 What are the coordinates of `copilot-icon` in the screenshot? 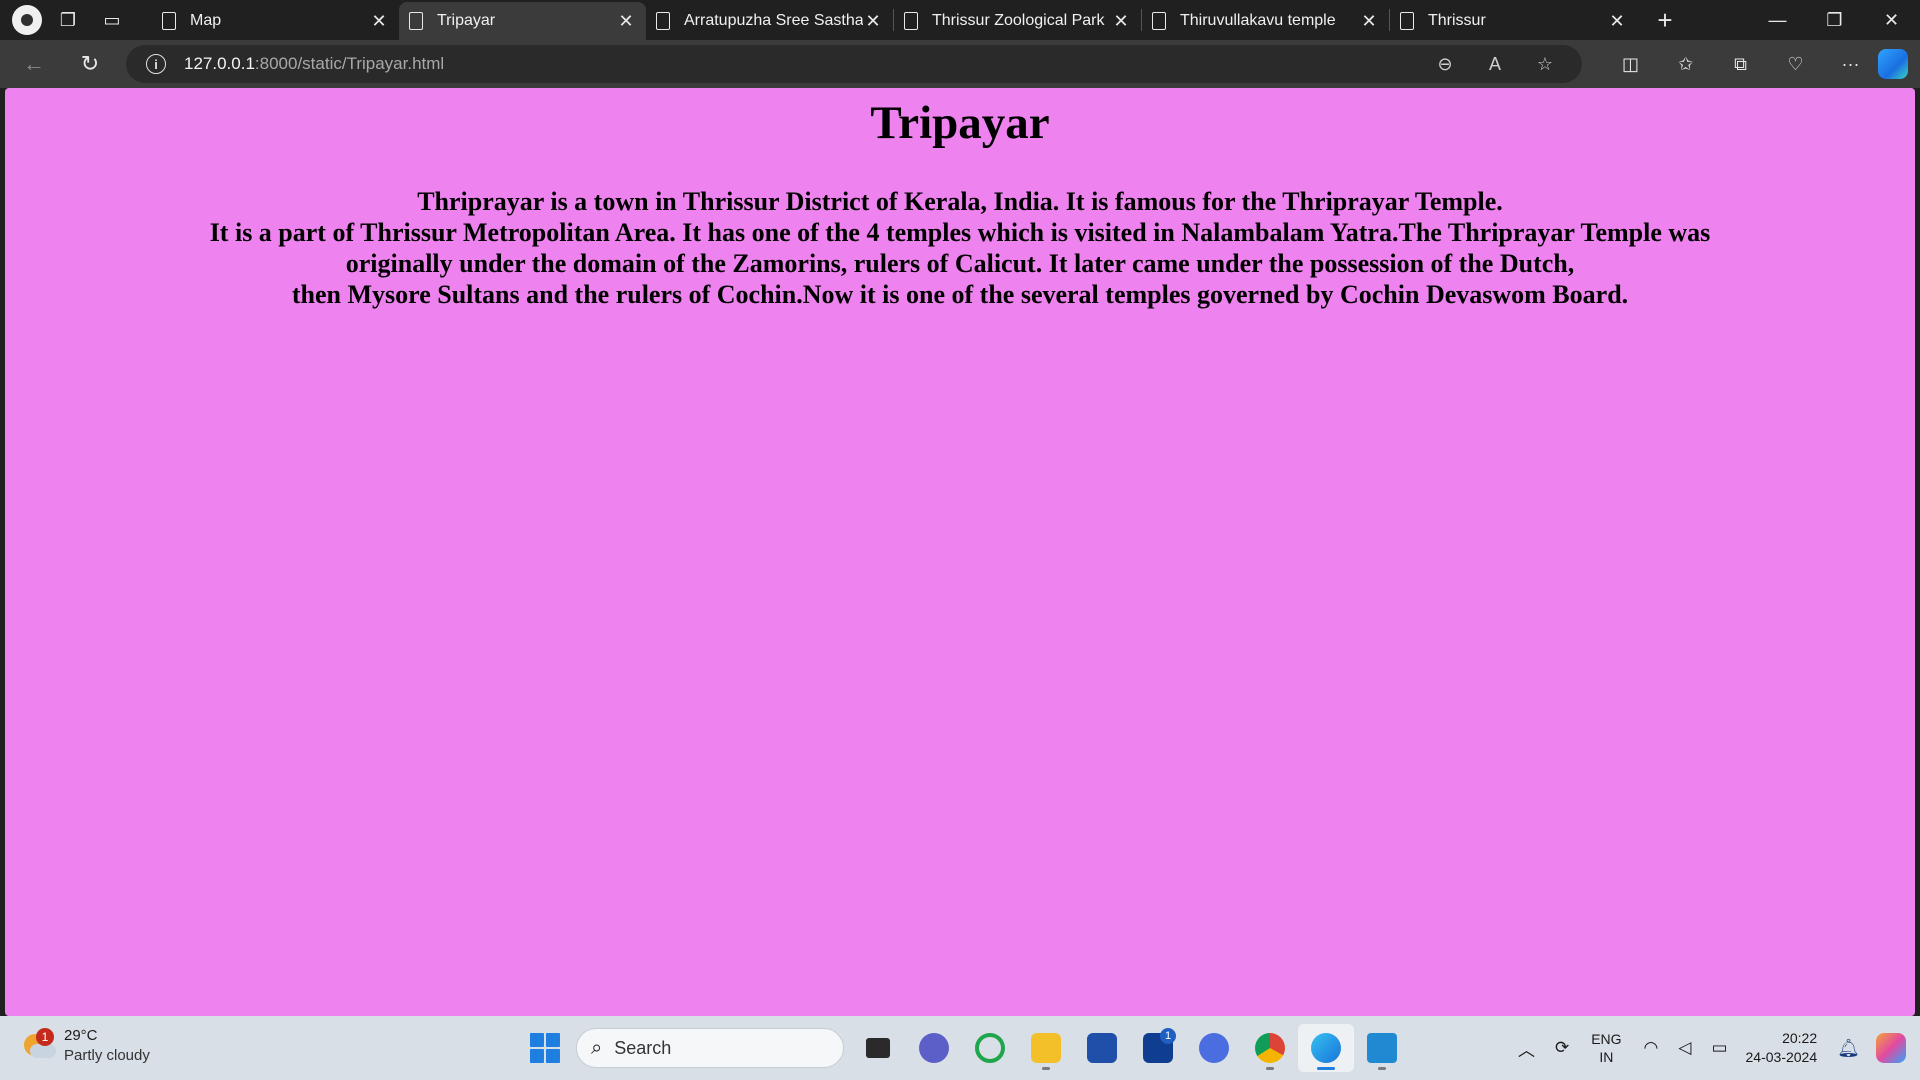 It's located at (1893, 64).